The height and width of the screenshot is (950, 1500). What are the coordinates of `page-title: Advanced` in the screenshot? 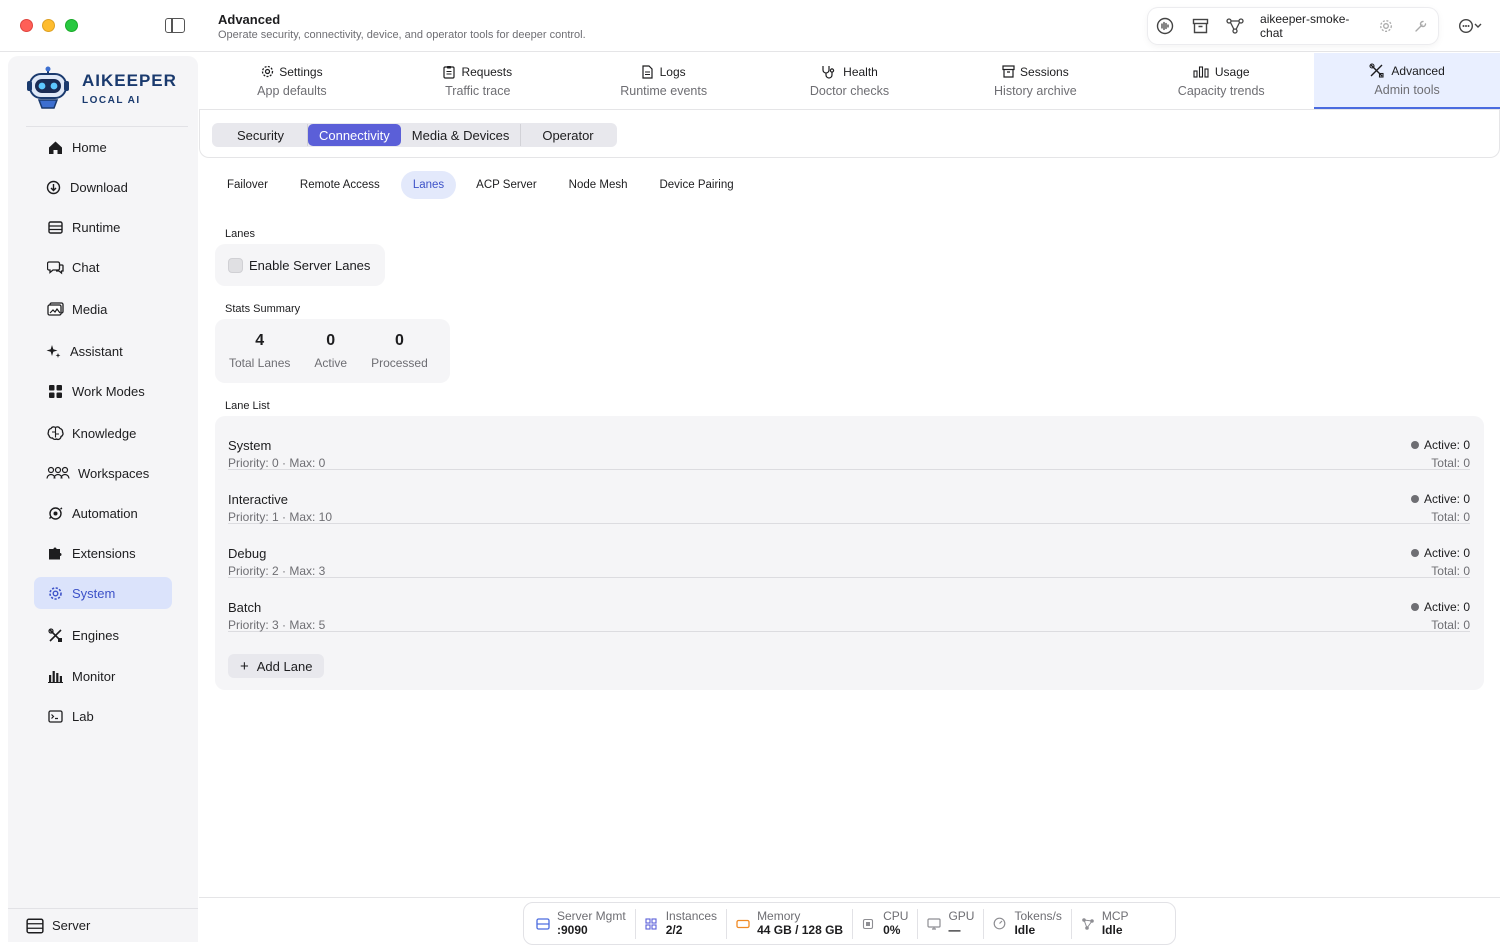 It's located at (249, 19).